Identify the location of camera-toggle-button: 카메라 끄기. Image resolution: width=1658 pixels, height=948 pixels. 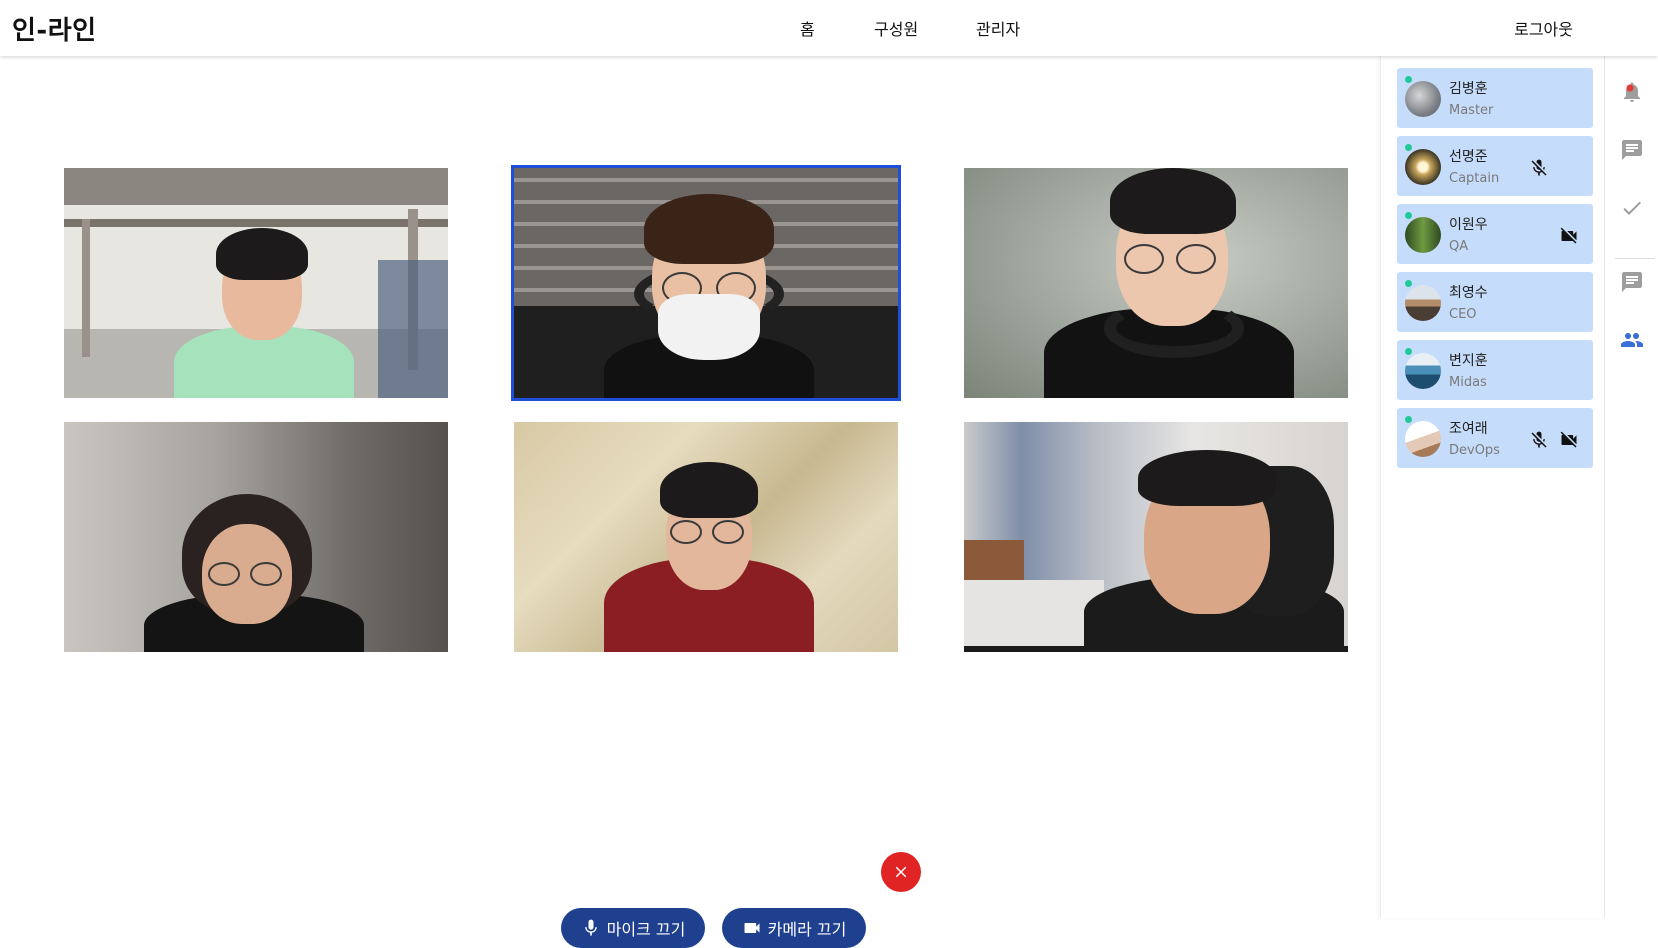
(794, 928).